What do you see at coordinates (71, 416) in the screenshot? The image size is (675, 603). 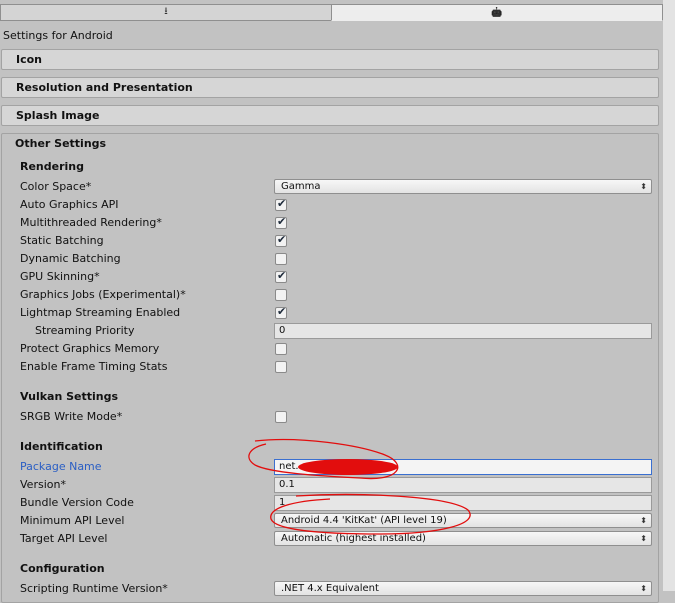 I see `srgb-write-mode-label: SRGB Write Mode*` at bounding box center [71, 416].